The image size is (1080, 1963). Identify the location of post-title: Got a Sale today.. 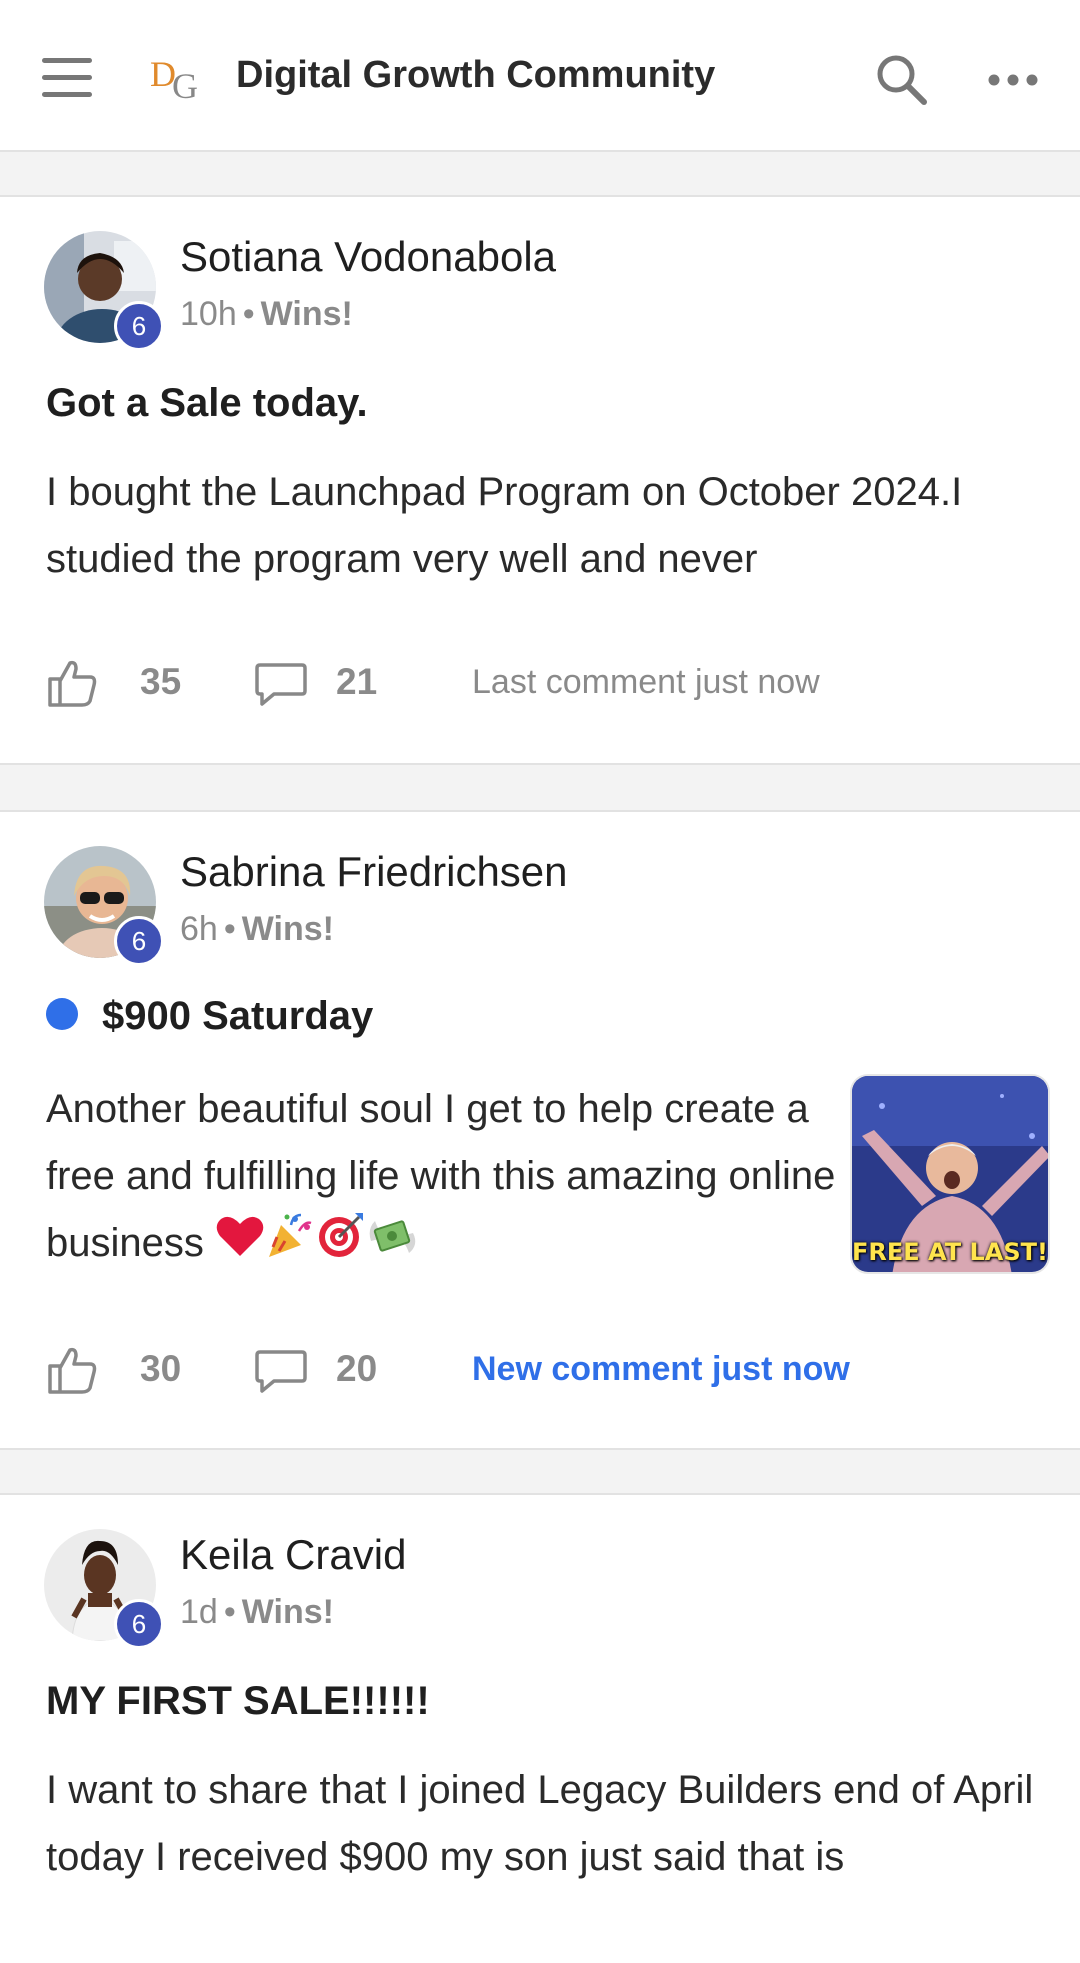
(207, 403).